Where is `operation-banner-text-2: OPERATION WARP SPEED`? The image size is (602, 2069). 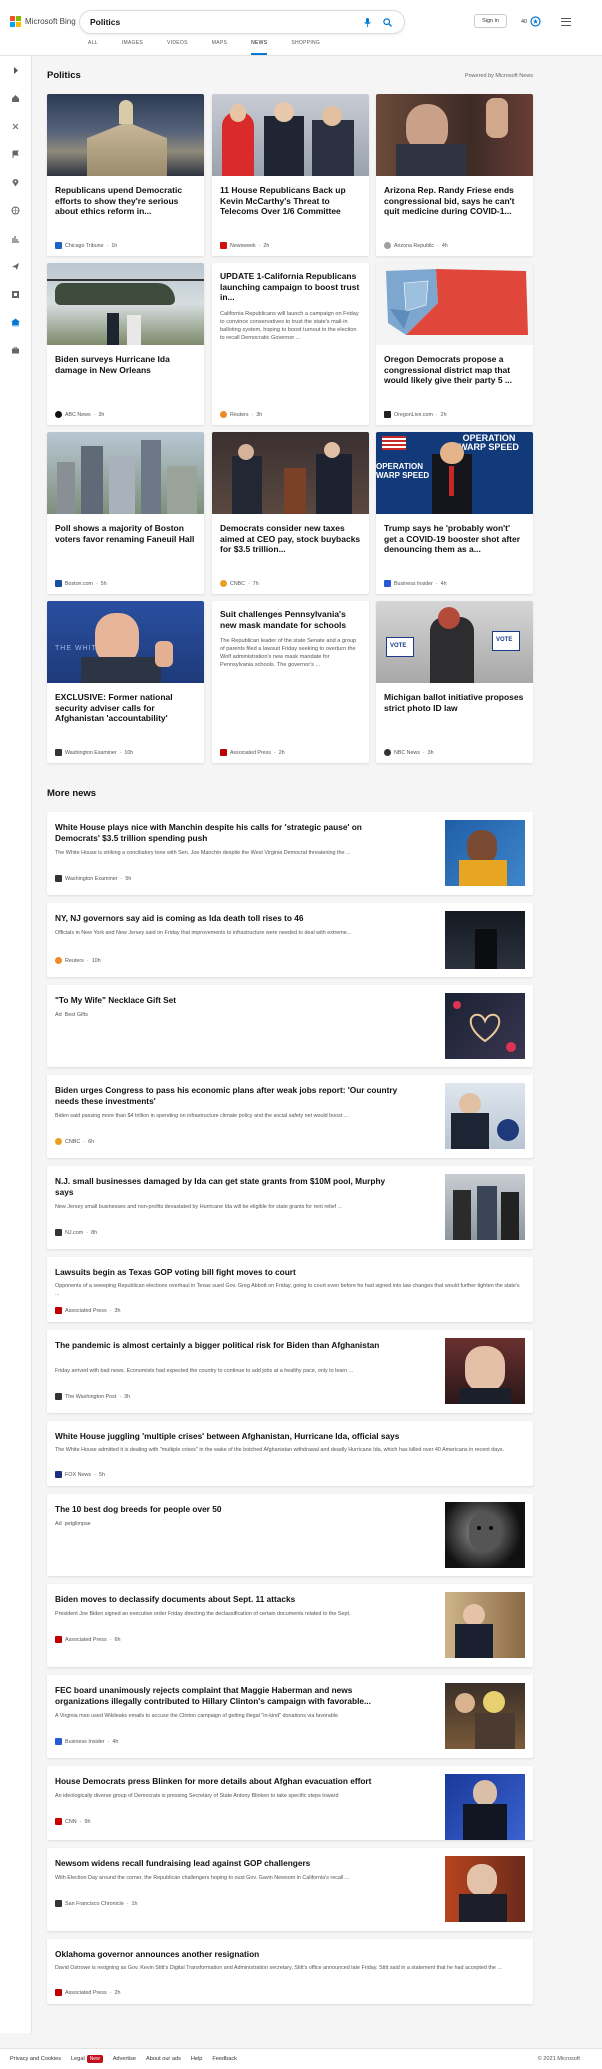 operation-banner-text-2: OPERATION WARP SPEED is located at coordinates (403, 471).